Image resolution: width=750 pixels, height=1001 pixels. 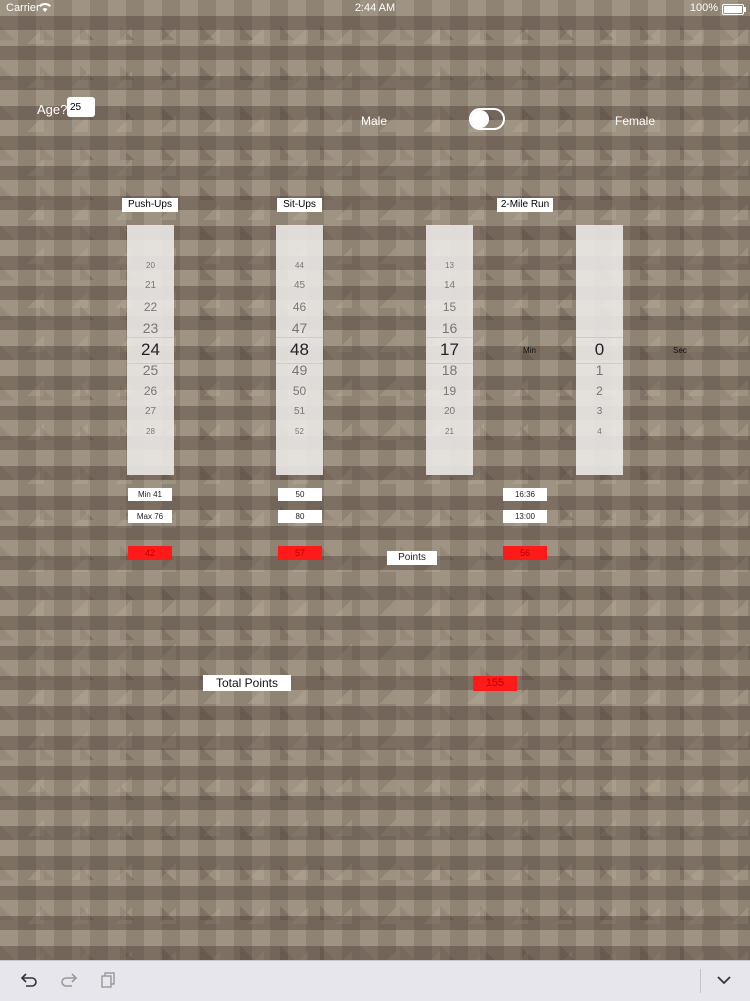 What do you see at coordinates (480, 119) in the screenshot?
I see `toggle-knob` at bounding box center [480, 119].